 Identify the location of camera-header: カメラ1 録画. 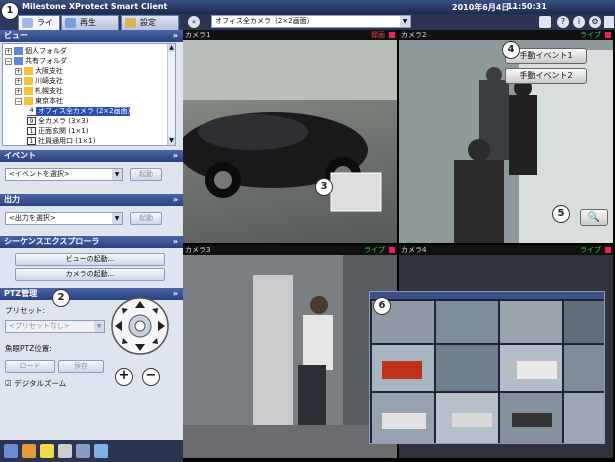
(290, 35).